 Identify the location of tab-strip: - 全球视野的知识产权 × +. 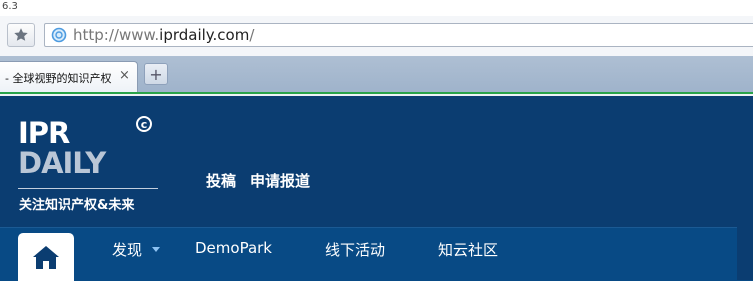
(376, 74).